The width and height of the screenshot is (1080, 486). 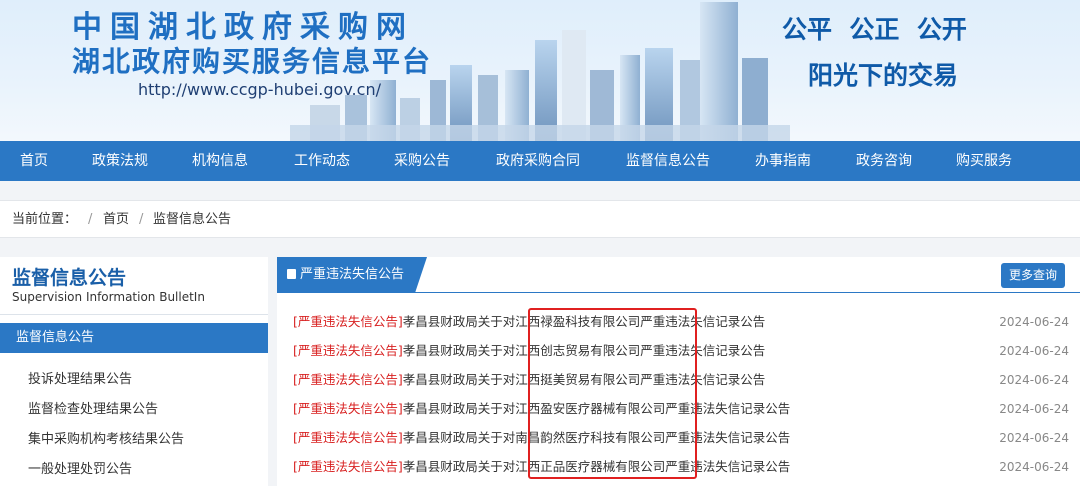 I want to click on more-query-button: 更多查询, so click(x=1032, y=275).